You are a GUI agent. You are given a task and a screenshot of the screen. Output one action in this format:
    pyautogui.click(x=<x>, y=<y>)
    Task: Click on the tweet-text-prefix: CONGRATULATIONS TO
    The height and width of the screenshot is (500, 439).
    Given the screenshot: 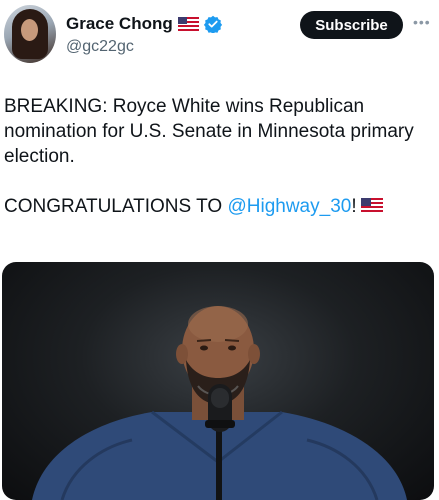 What is the action you would take?
    pyautogui.click(x=116, y=206)
    